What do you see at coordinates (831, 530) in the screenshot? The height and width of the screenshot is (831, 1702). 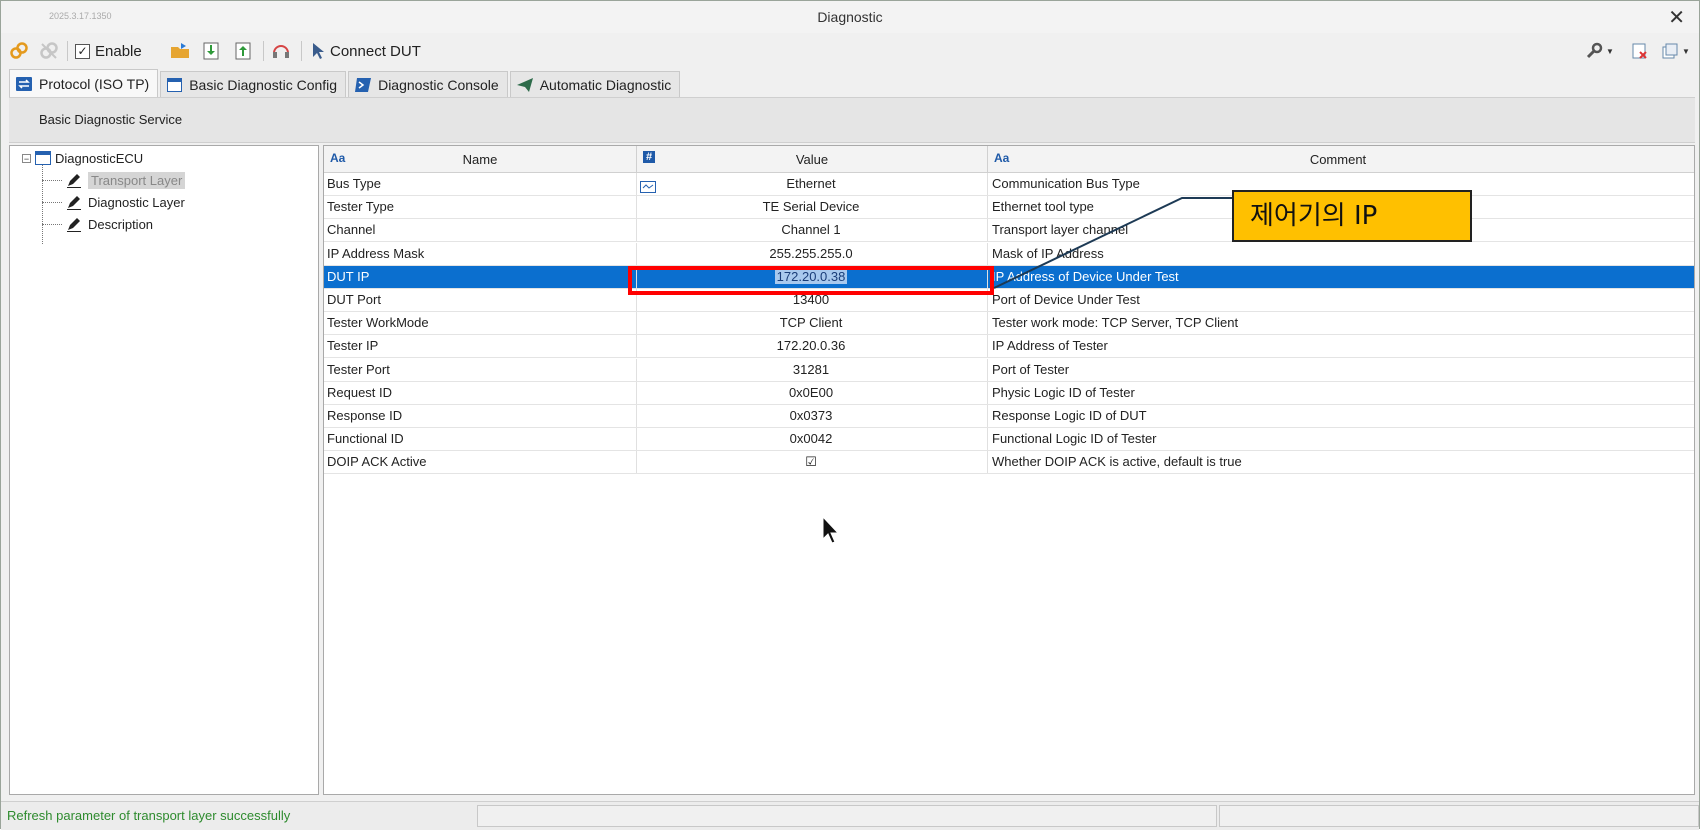 I see `mouse-cursor-icon` at bounding box center [831, 530].